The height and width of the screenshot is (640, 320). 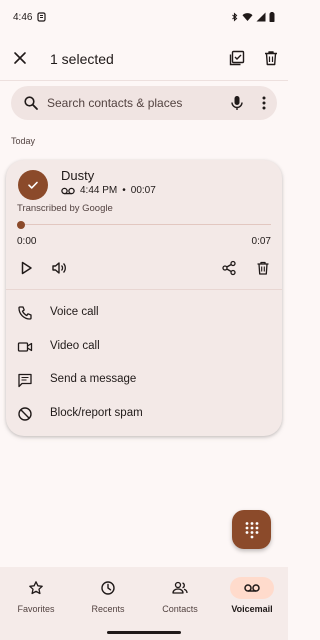 What do you see at coordinates (180, 587) in the screenshot?
I see `people-icon` at bounding box center [180, 587].